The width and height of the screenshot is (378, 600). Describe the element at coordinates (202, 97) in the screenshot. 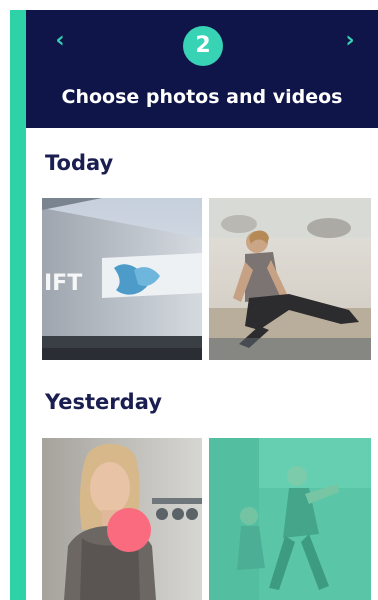

I see `page-title: Choose photos and videos` at that location.